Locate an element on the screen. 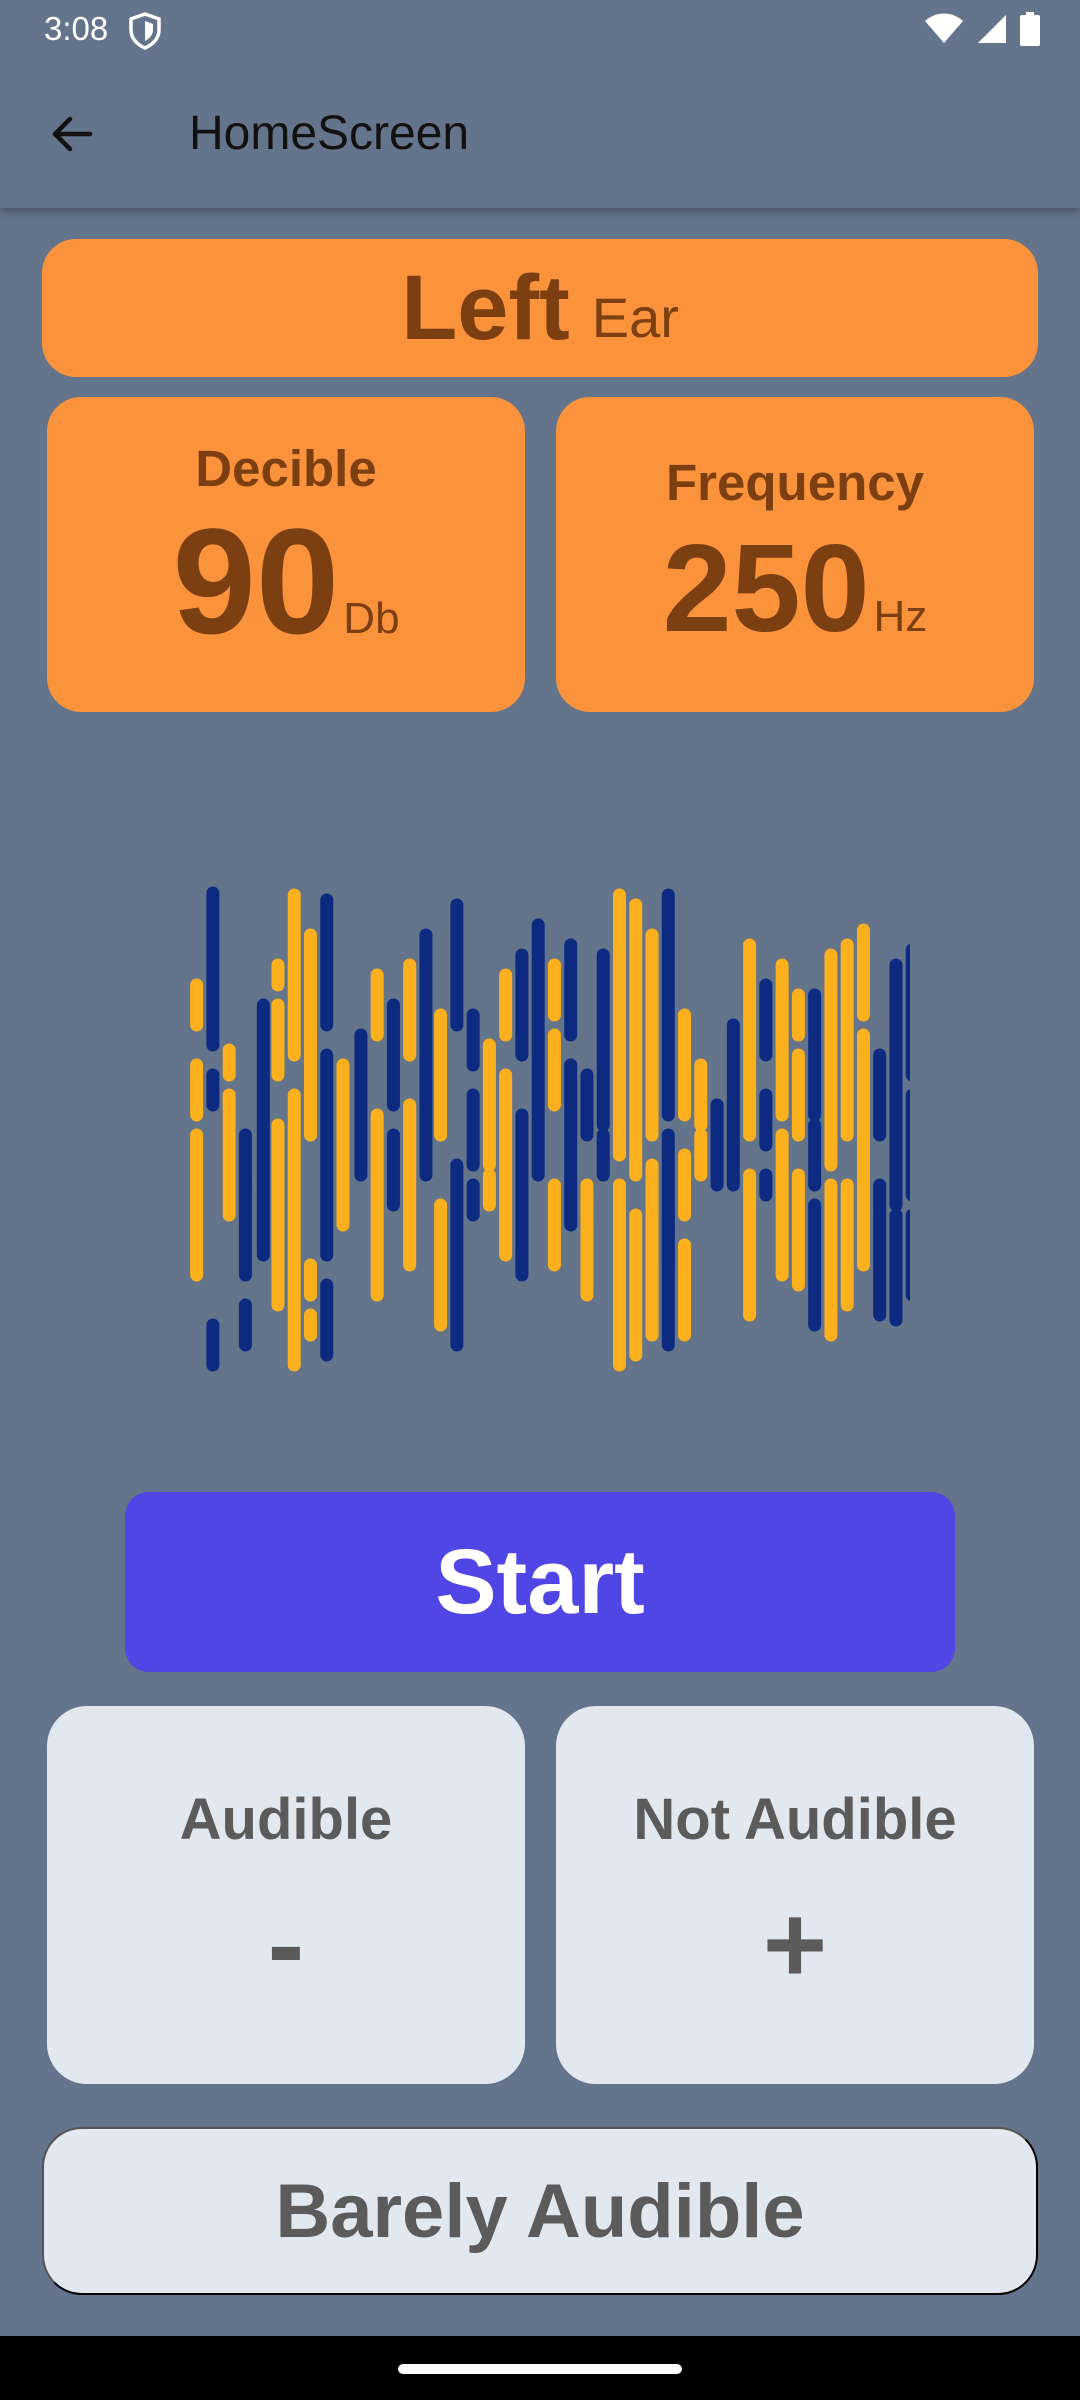 The width and height of the screenshot is (1080, 2400). navigation-bar is located at coordinates (540, 2368).